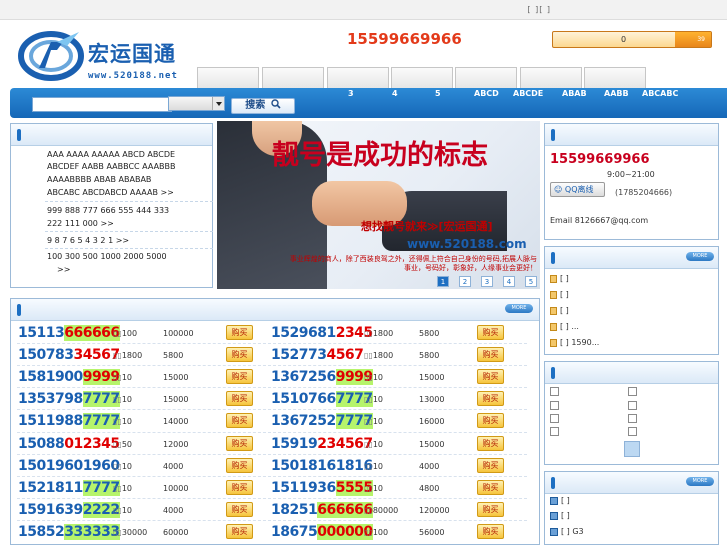 This screenshot has width=727, height=545. I want to click on phone-number: 13537987777, so click(69, 399).